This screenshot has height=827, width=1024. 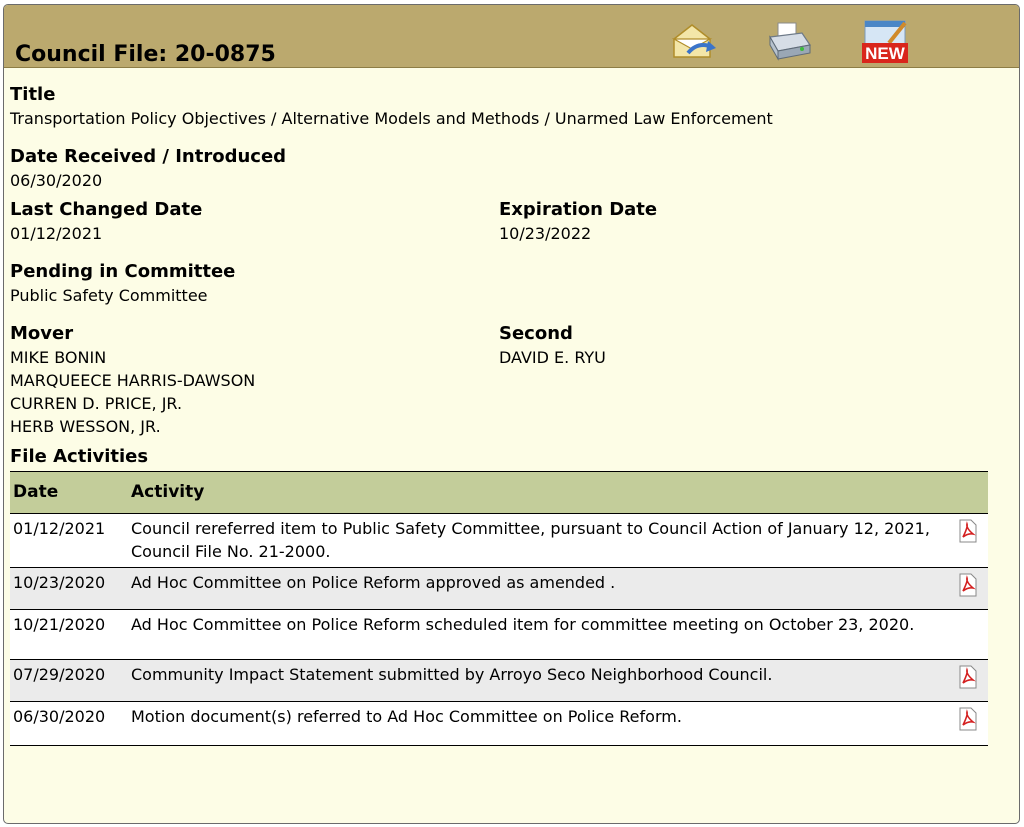 I want to click on panel-header: Council File: 20-0875 NEW, so click(x=511, y=36).